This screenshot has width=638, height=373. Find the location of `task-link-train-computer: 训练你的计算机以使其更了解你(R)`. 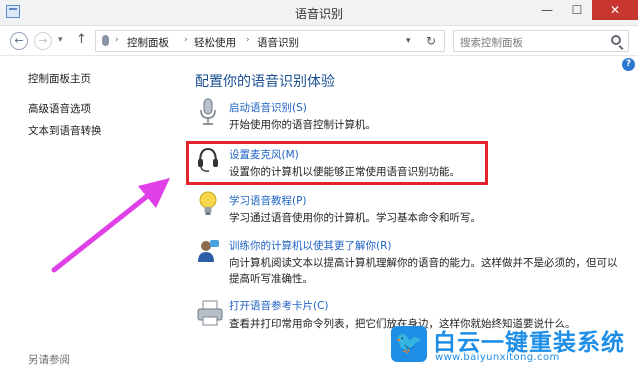

task-link-train-computer: 训练你的计算机以使其更了解你(R) is located at coordinates (310, 245).